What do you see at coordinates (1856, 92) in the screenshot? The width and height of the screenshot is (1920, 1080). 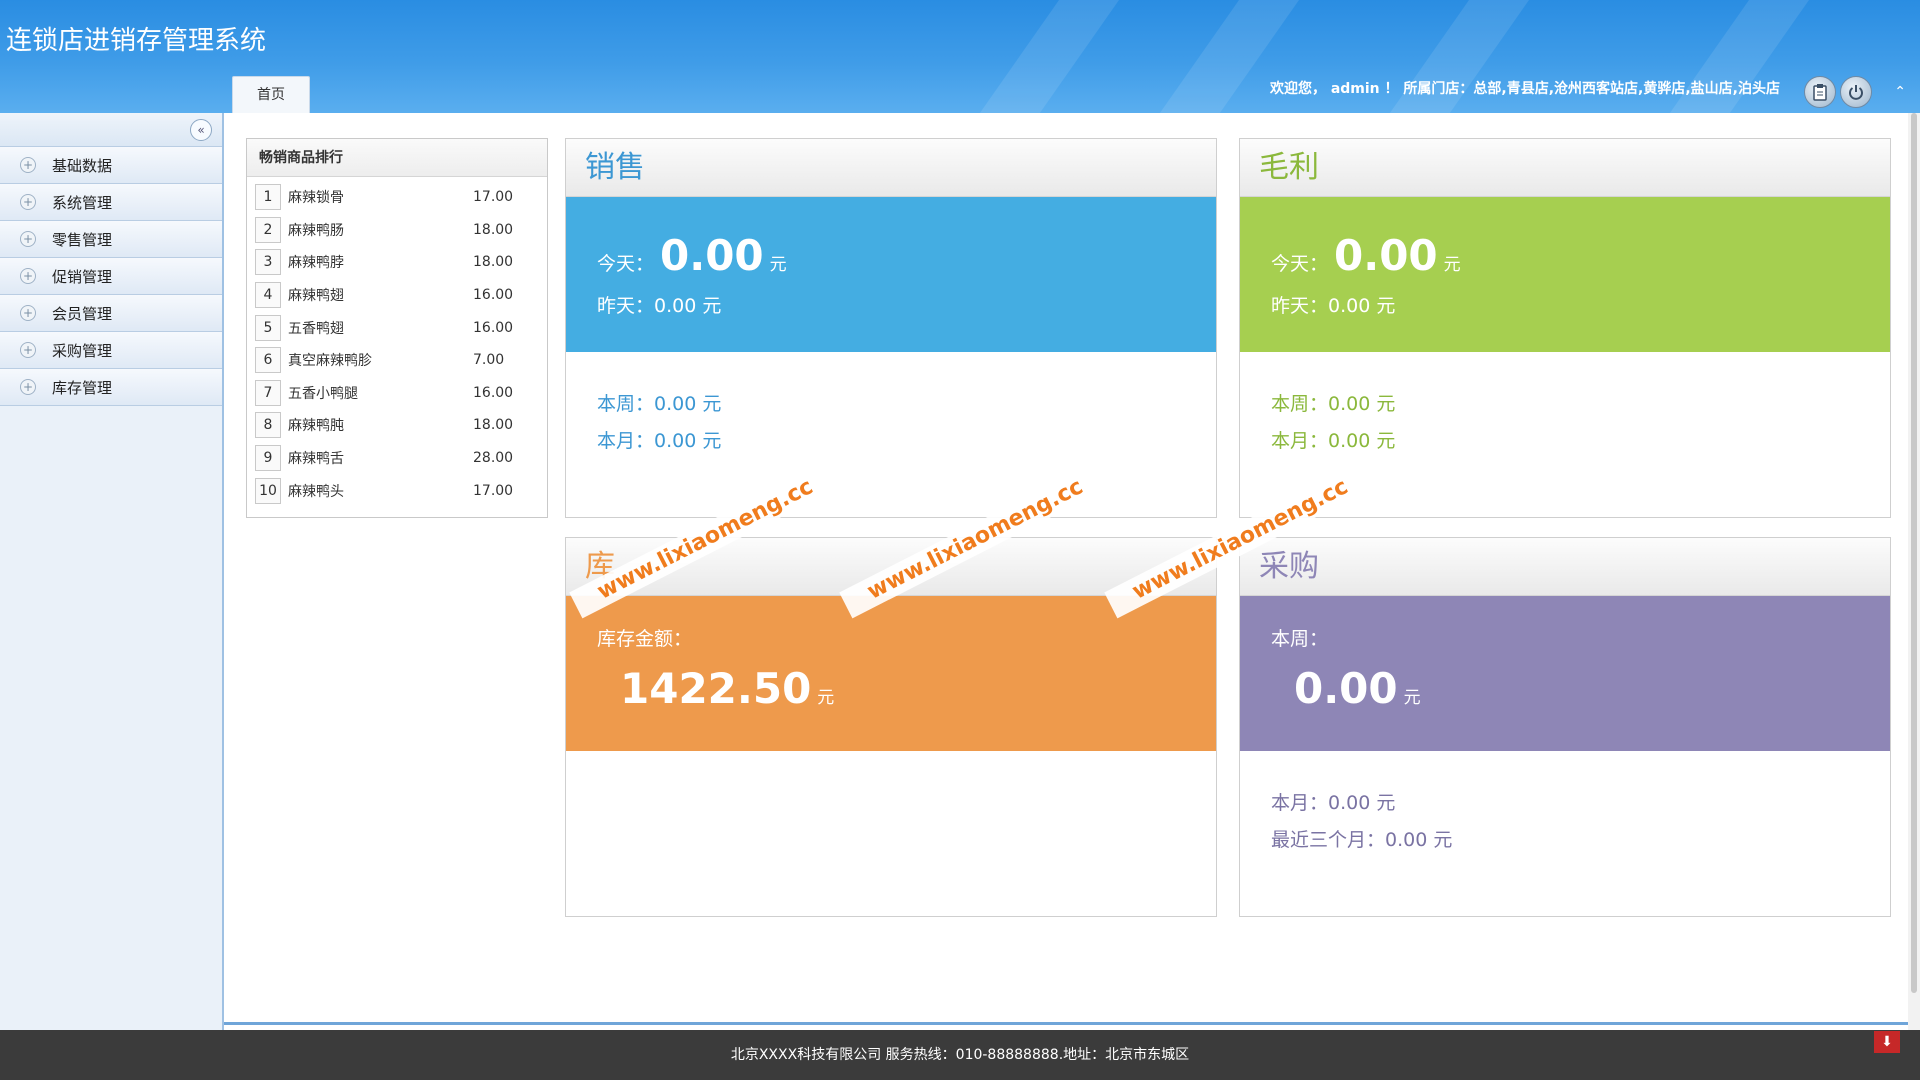 I see `power-icon` at bounding box center [1856, 92].